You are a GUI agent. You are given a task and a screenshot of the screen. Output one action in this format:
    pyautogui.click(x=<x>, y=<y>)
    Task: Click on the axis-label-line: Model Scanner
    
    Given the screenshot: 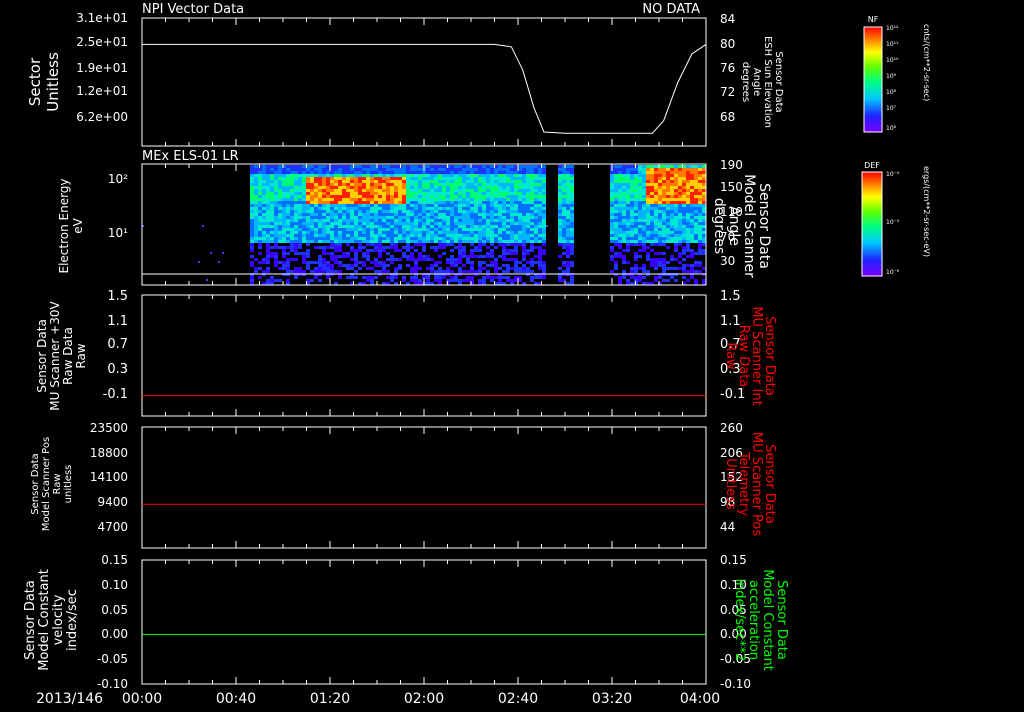 What is the action you would take?
    pyautogui.click(x=749, y=226)
    